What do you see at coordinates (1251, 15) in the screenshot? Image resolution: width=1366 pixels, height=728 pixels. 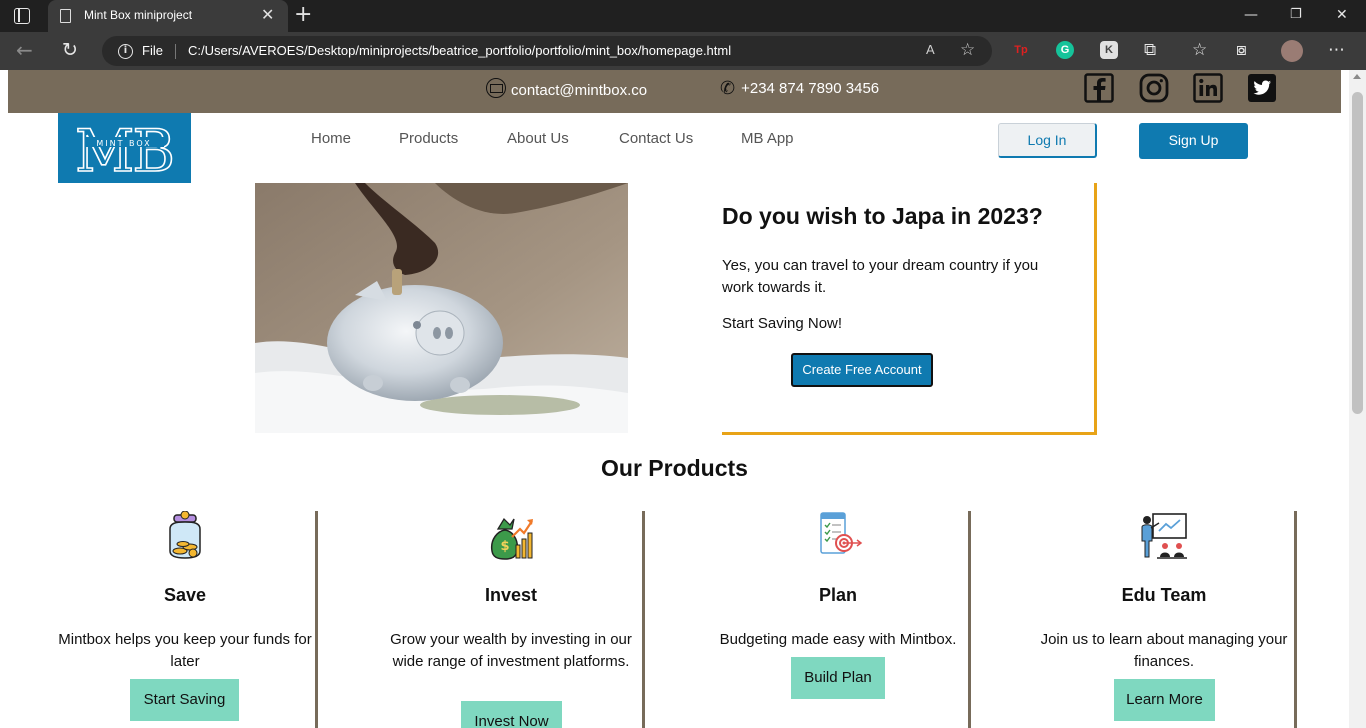 I see `minimize-icon: —` at bounding box center [1251, 15].